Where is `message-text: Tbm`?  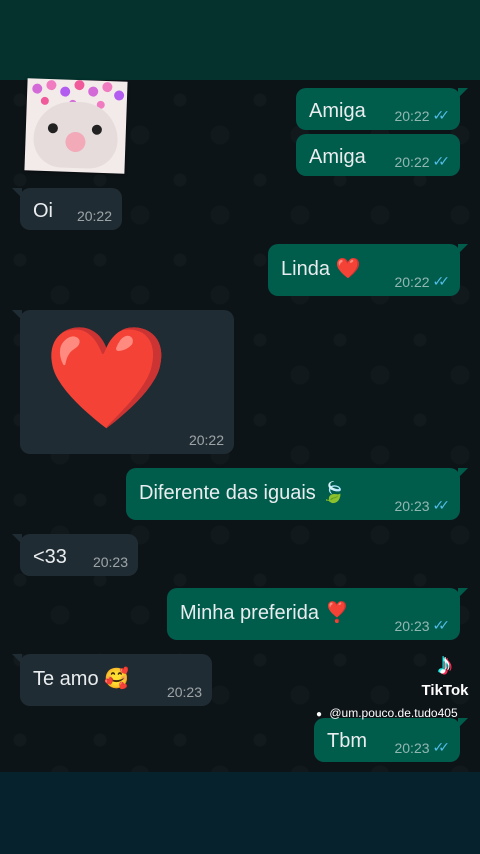
message-text: Tbm is located at coordinates (347, 741).